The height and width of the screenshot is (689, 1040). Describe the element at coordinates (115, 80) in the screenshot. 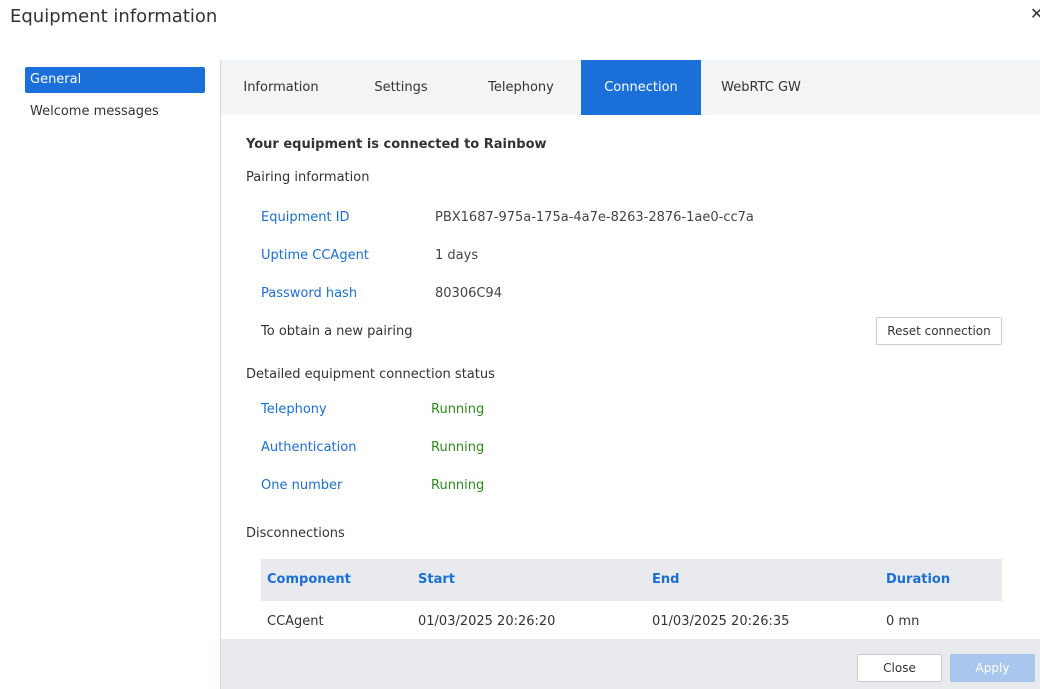

I see `sidebar-item-general: General` at that location.